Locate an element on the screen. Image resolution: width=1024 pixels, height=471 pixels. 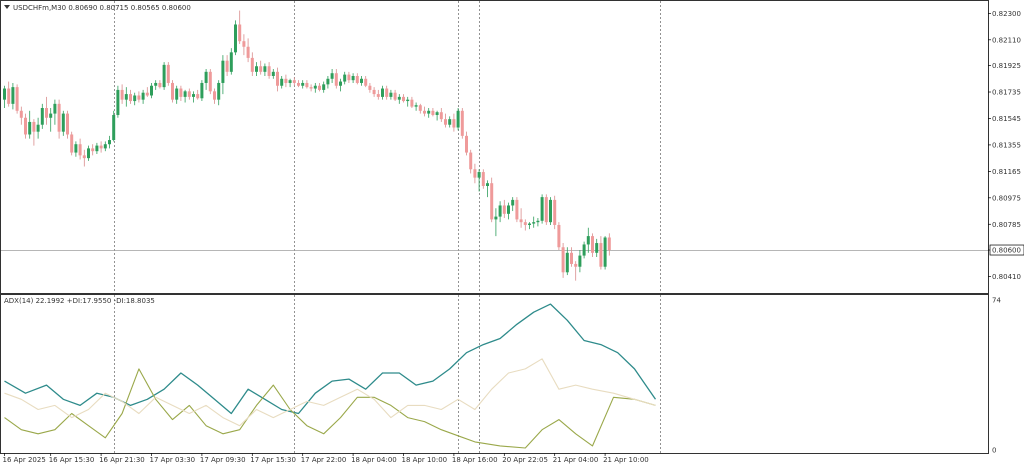
price-axis-label: 0.80975 is located at coordinates (1006, 198).